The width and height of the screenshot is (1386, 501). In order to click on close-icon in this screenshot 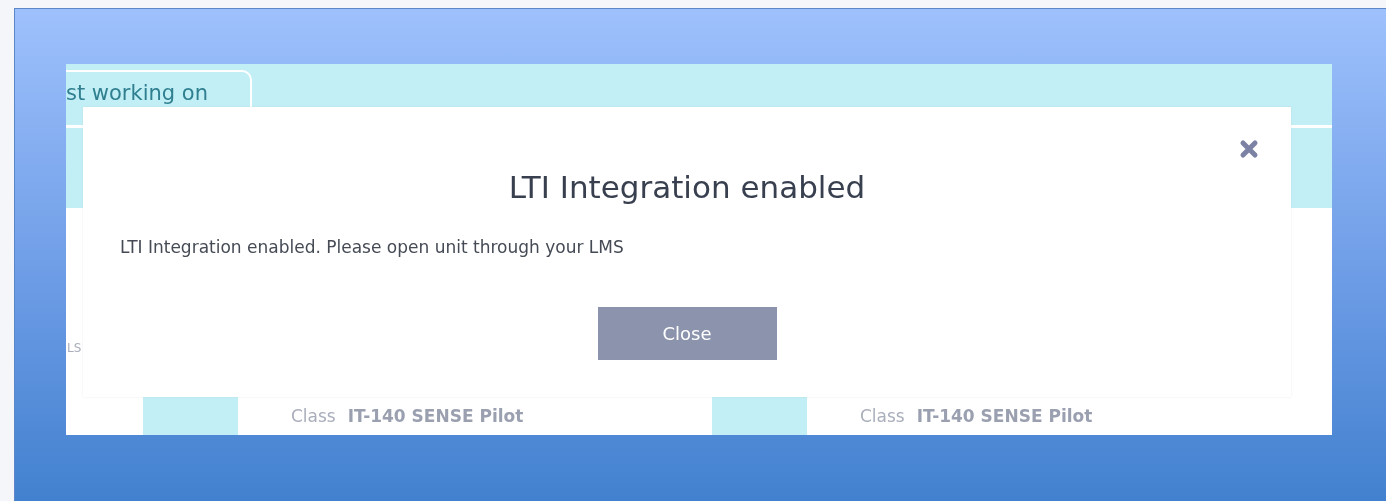, I will do `click(1249, 149)`.